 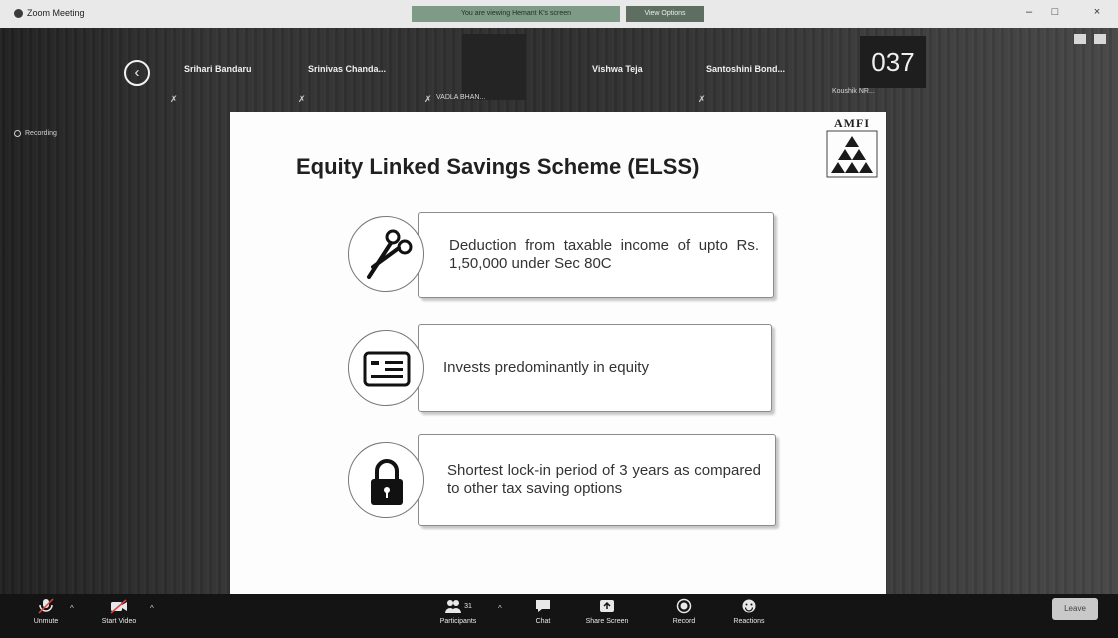 I want to click on reactions-button: Reactions, so click(x=749, y=611).